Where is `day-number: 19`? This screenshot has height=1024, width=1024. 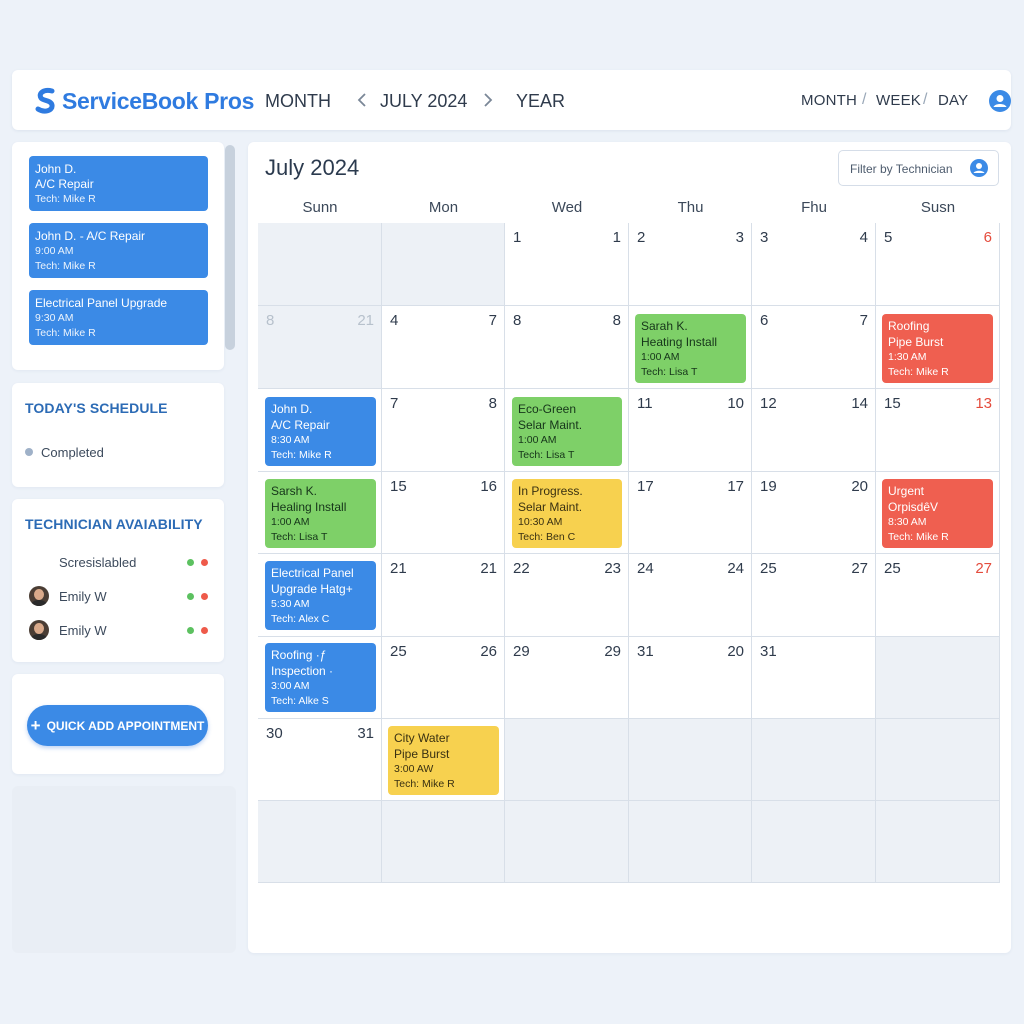 day-number: 19 is located at coordinates (768, 486).